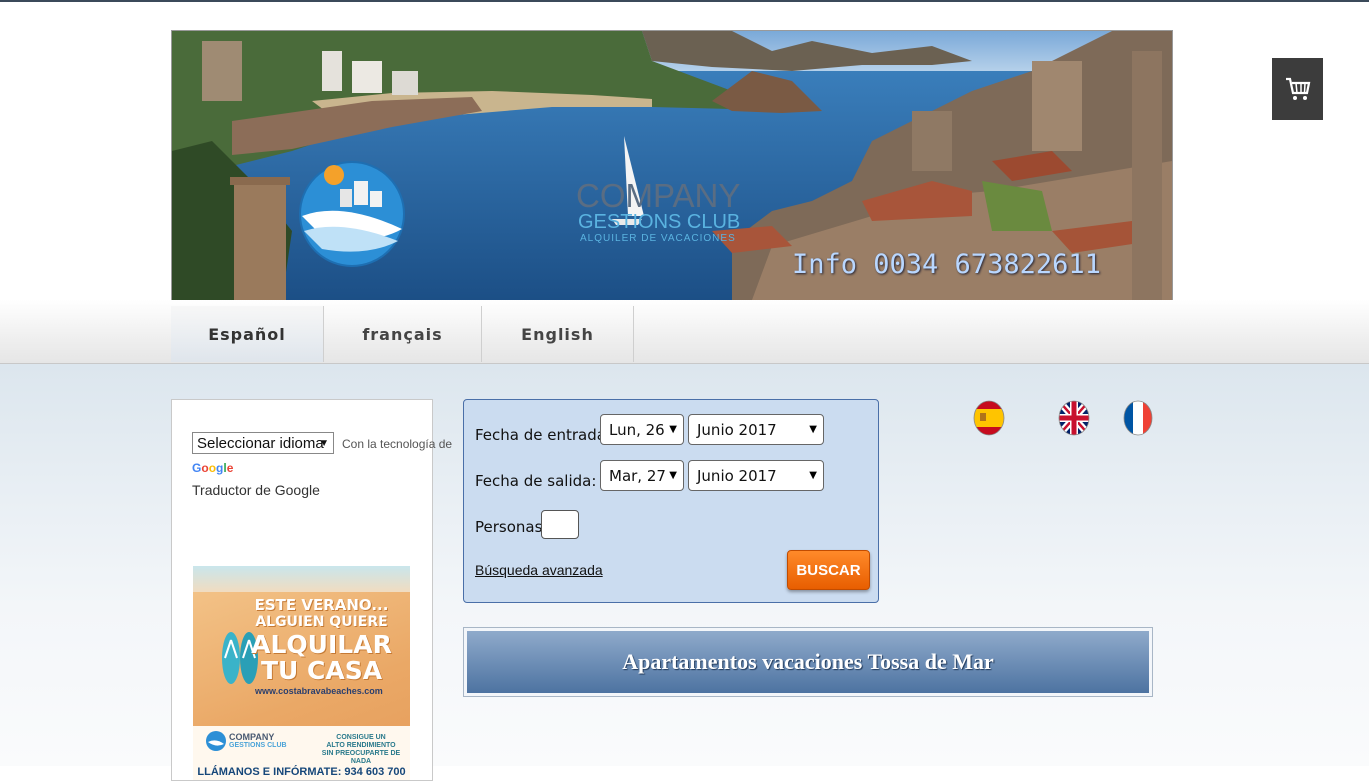 Image resolution: width=1369 pixels, height=781 pixels. Describe the element at coordinates (637, 475) in the screenshot. I see `checkout-day-value: Mar, 27` at that location.